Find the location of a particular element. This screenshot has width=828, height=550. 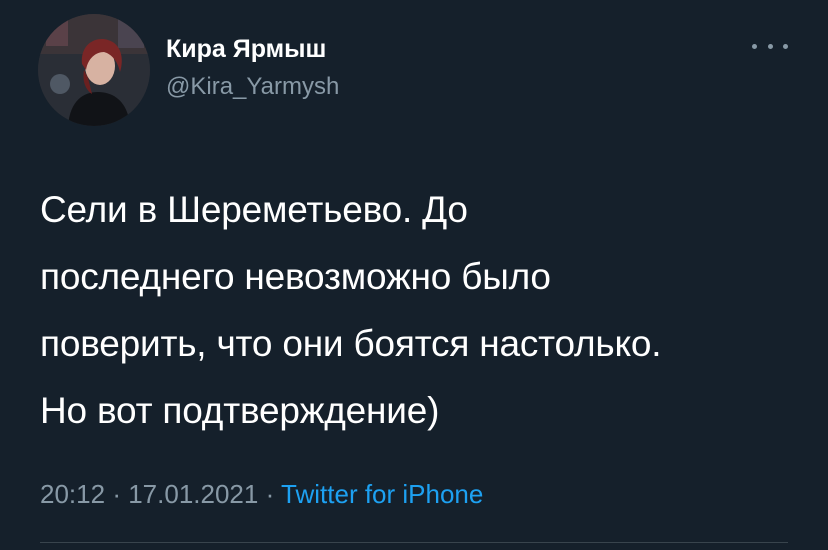

tweet-source-link: Twitter for iPhone is located at coordinates (382, 494).